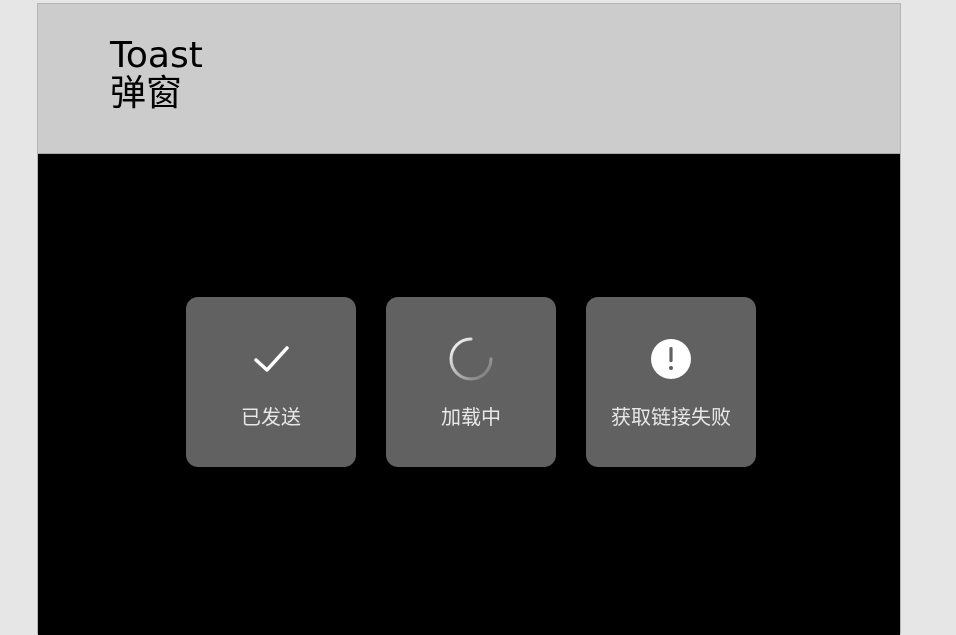  I want to click on title-line-1: Toast, so click(156, 55).